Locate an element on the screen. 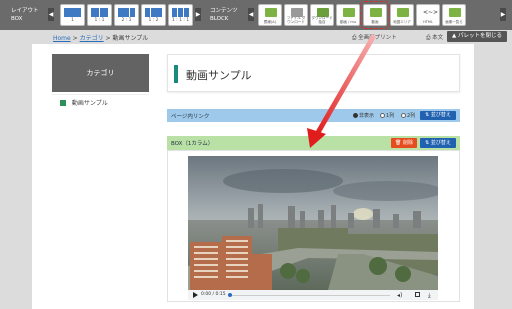  breadcrumb-row: Home > カテゴリ > 動画サンプル ⎙ 全画面プリント ⎙ 本文 is located at coordinates (271, 37).